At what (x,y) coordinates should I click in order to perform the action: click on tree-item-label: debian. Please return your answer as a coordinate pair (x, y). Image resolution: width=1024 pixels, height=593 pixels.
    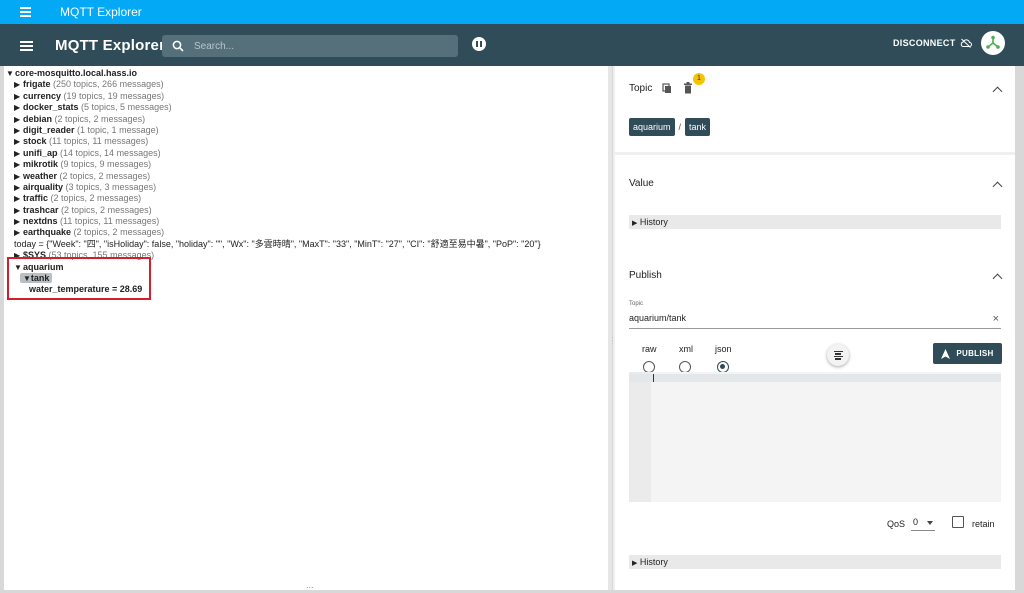
    Looking at the image, I should click on (38, 118).